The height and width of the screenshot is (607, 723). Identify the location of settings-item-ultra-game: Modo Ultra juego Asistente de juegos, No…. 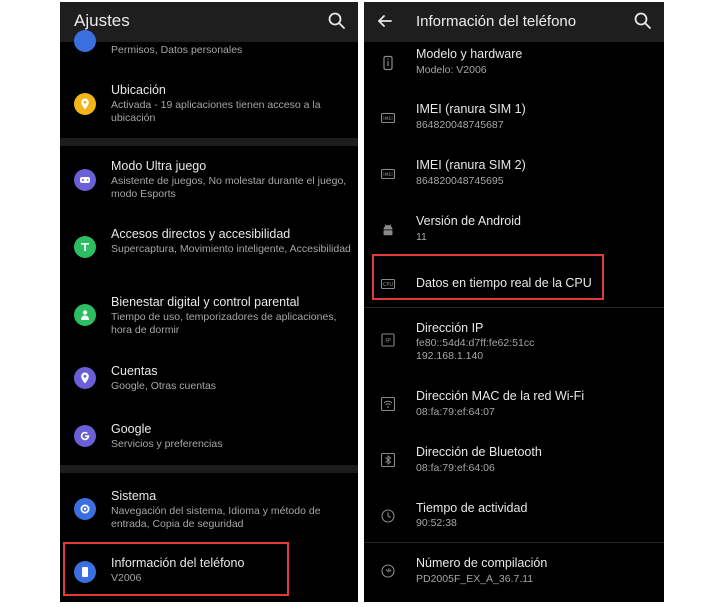
(209, 181).